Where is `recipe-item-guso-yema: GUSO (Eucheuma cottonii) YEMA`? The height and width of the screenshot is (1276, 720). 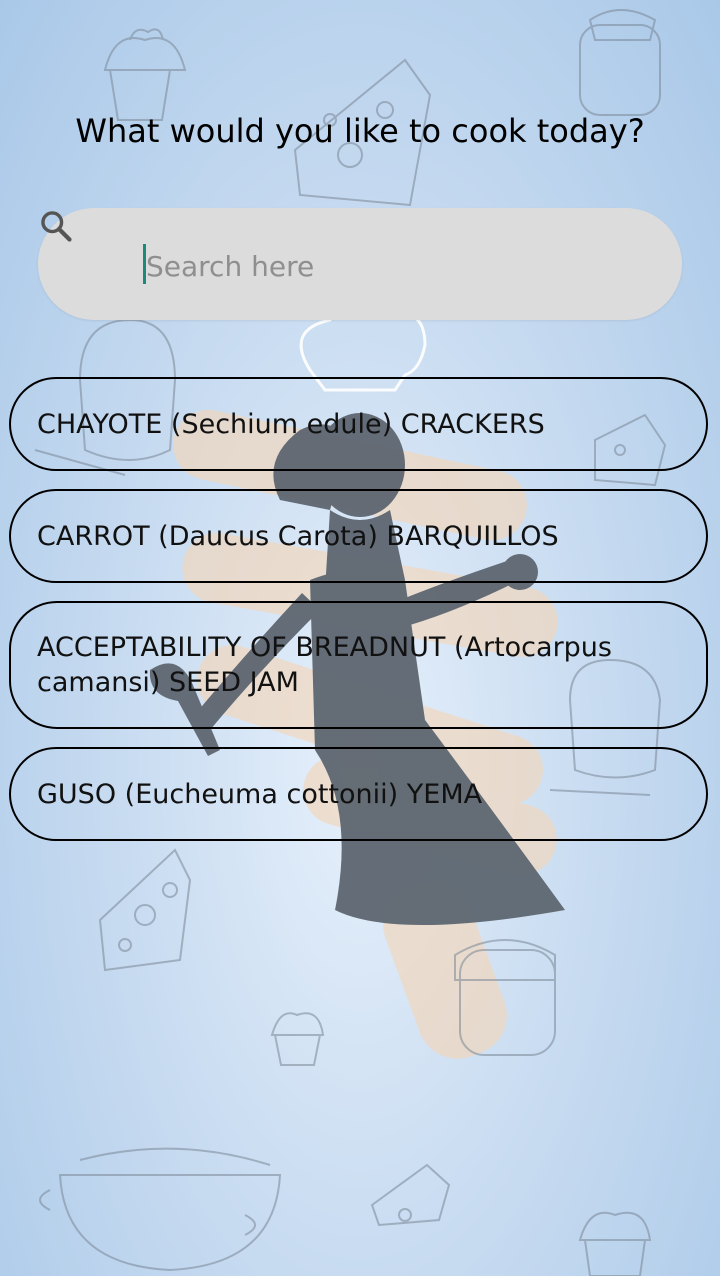
recipe-item-guso-yema: GUSO (Eucheuma cottonii) YEMA is located at coordinates (358, 794).